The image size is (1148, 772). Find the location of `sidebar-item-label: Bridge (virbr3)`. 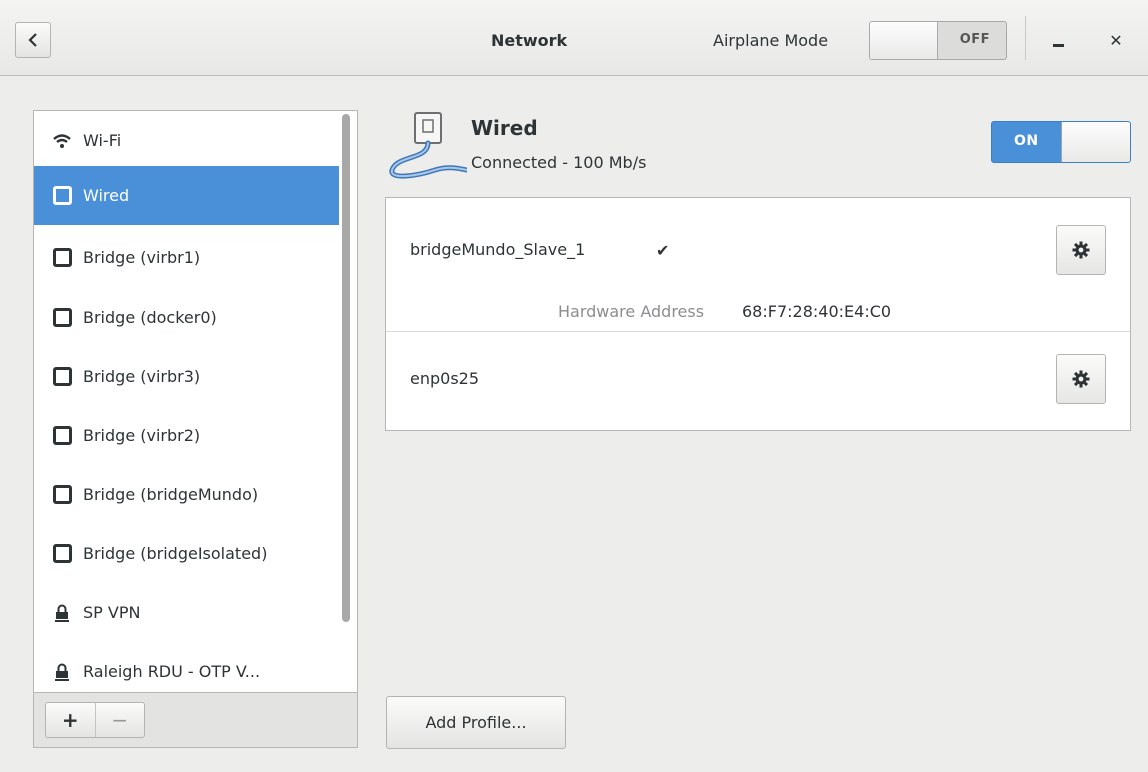

sidebar-item-label: Bridge (virbr3) is located at coordinates (142, 376).